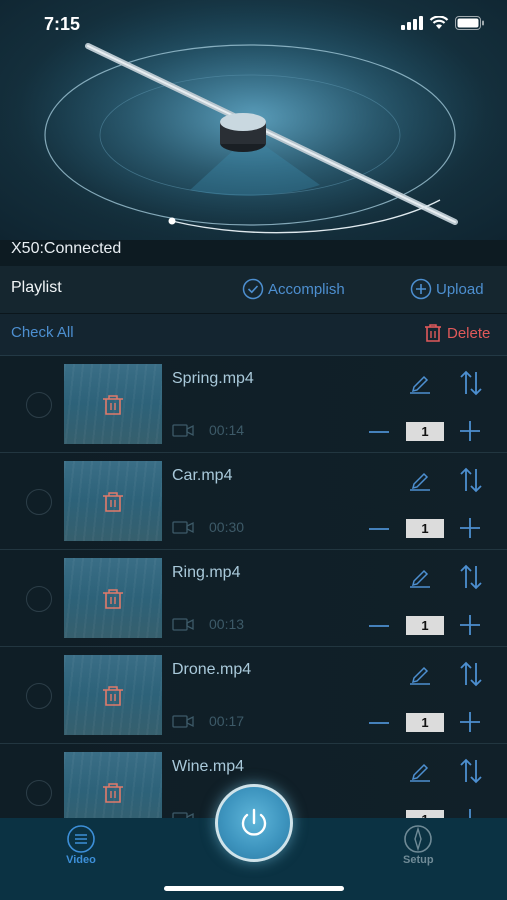 The image size is (507, 900). Describe the element at coordinates (36, 287) in the screenshot. I see `playlist-title: Playlist` at that location.